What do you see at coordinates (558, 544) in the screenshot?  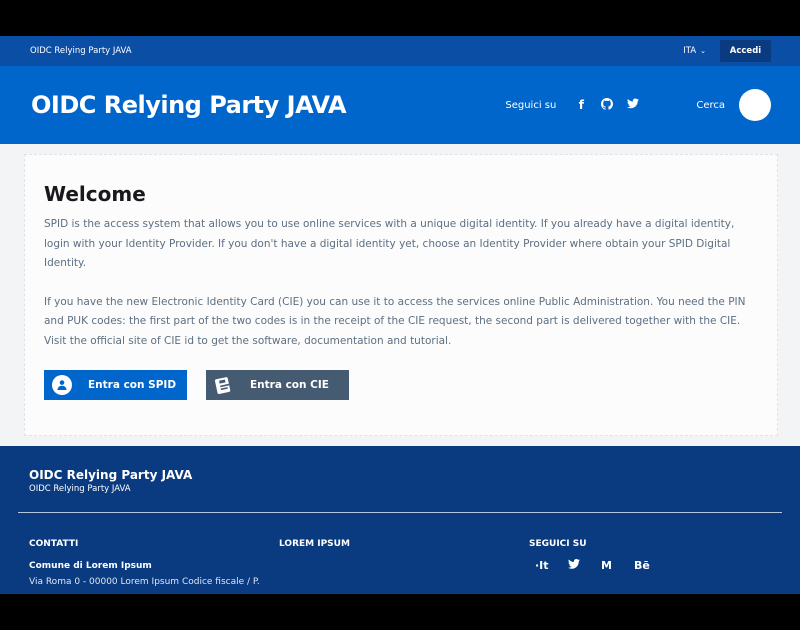 I see `social-heading: SEGUICI SU` at bounding box center [558, 544].